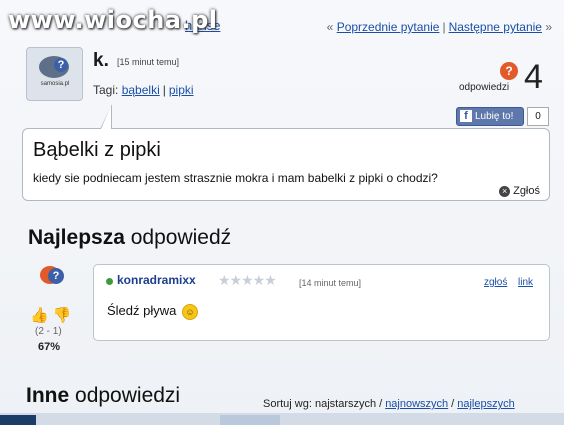  Describe the element at coordinates (519, 191) in the screenshot. I see `report-question-link: × Zgłoś` at that location.